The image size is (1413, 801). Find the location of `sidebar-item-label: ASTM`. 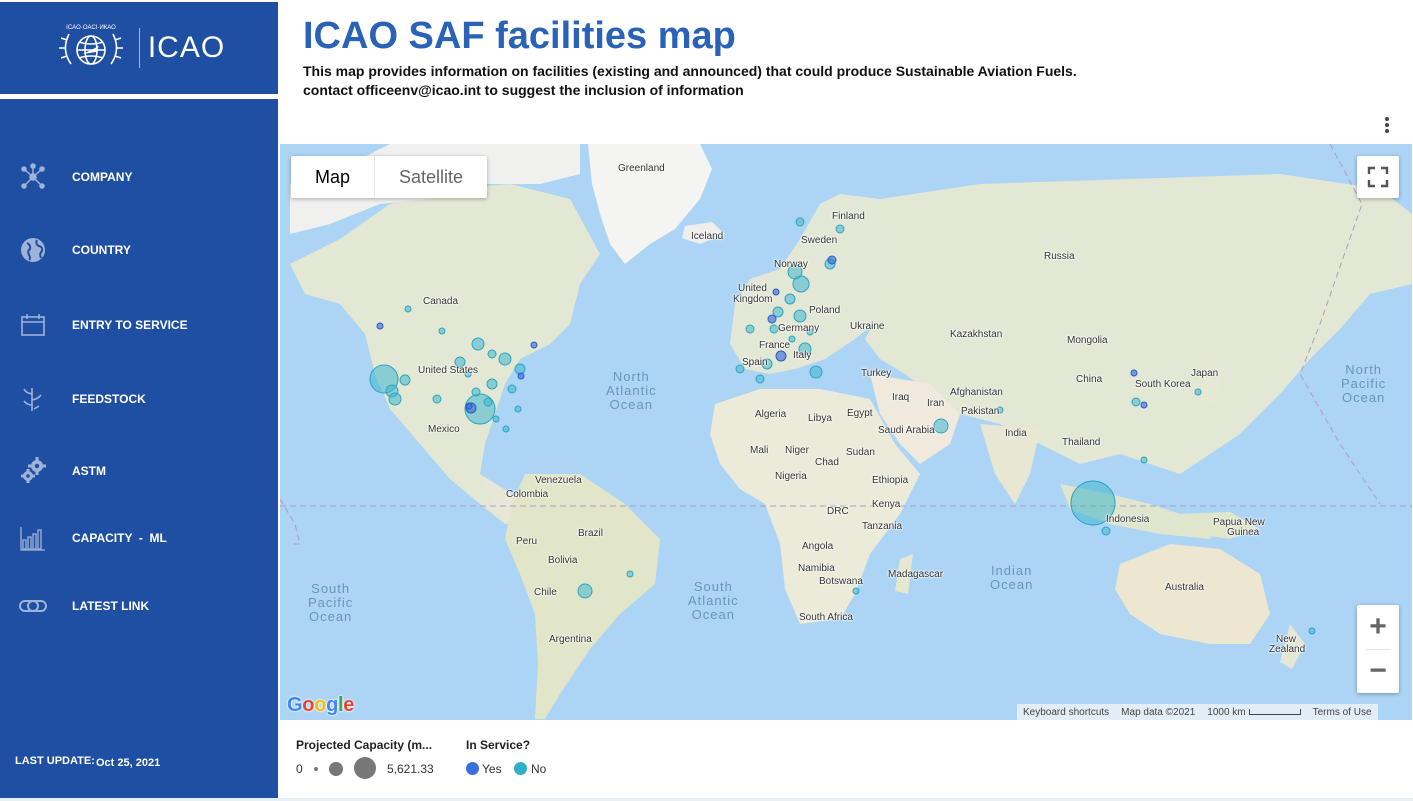

sidebar-item-label: ASTM is located at coordinates (89, 471).